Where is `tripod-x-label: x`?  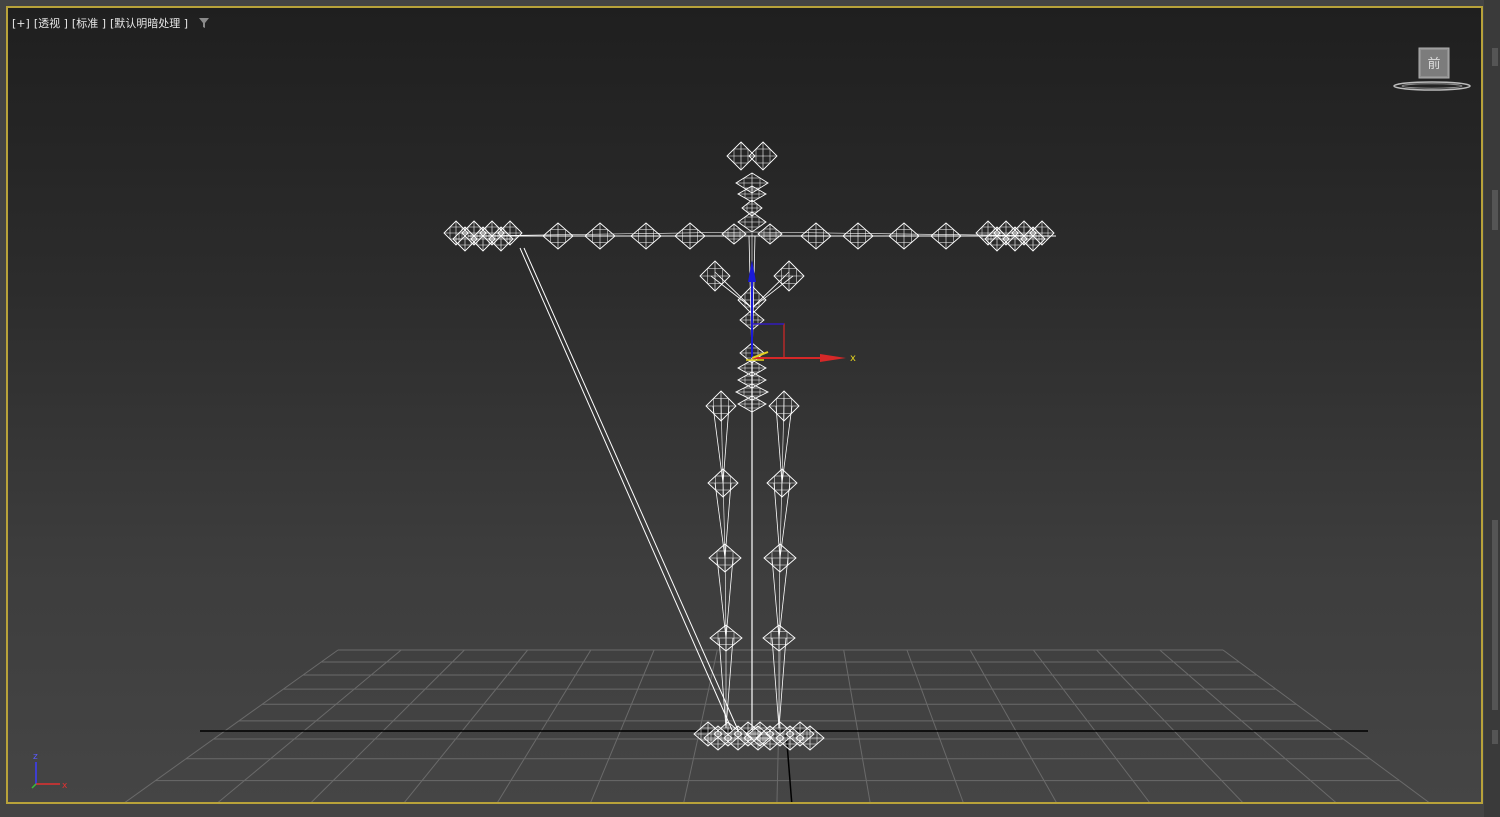 tripod-x-label: x is located at coordinates (65, 786).